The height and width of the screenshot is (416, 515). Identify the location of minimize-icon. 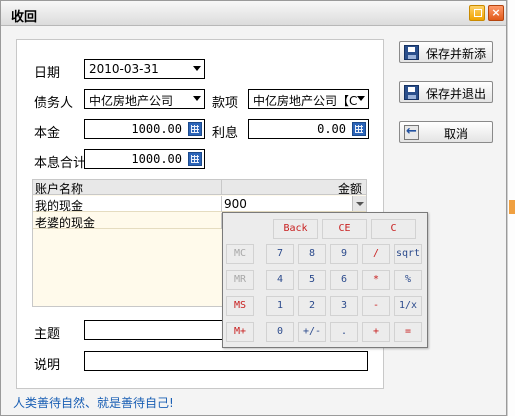
(477, 13).